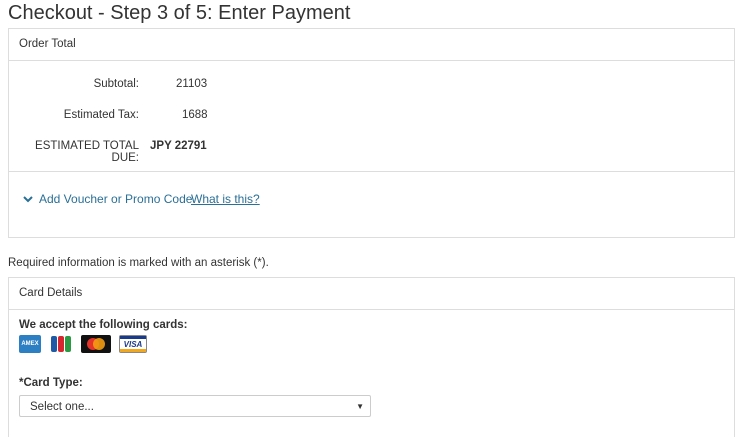 This screenshot has width=750, height=437. I want to click on subtotal-label: Subtotal:, so click(116, 84).